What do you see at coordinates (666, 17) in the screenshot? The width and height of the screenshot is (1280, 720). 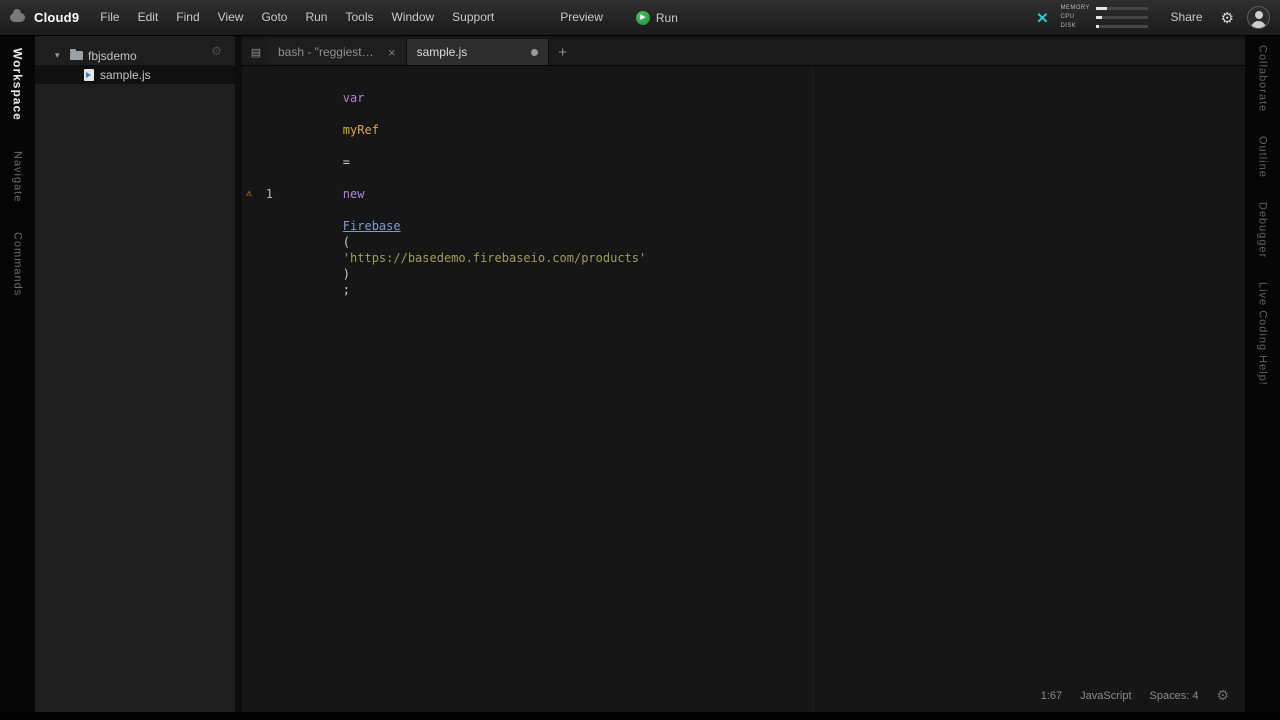 I see `run-label: Run` at bounding box center [666, 17].